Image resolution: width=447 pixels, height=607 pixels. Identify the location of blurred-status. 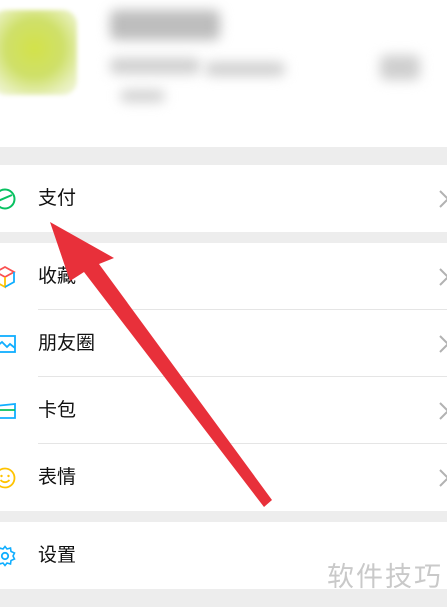
(142, 96).